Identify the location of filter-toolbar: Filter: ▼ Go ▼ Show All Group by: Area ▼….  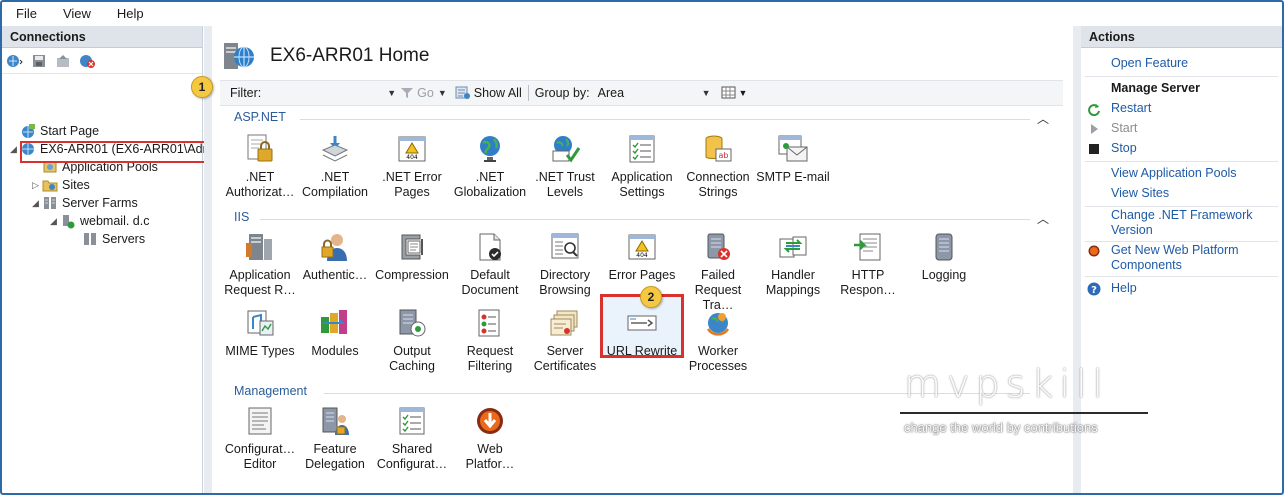
(641, 93).